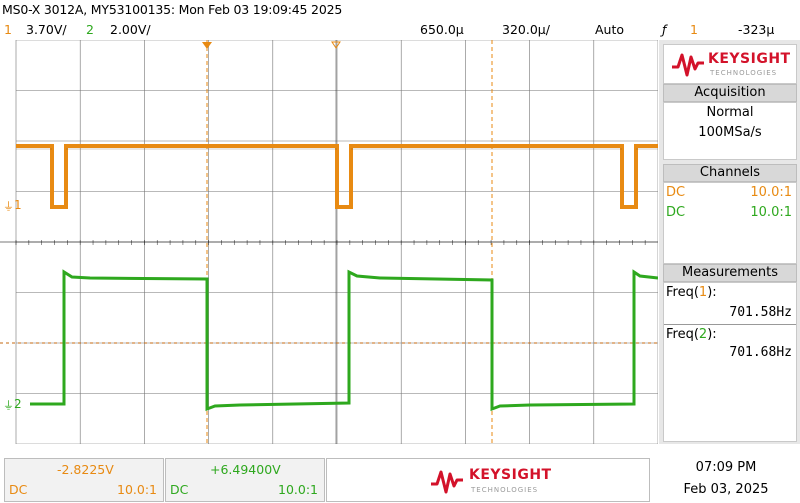 This screenshot has height=503, width=800. What do you see at coordinates (760, 312) in the screenshot?
I see `meas-1-value: 701.58Hz` at bounding box center [760, 312].